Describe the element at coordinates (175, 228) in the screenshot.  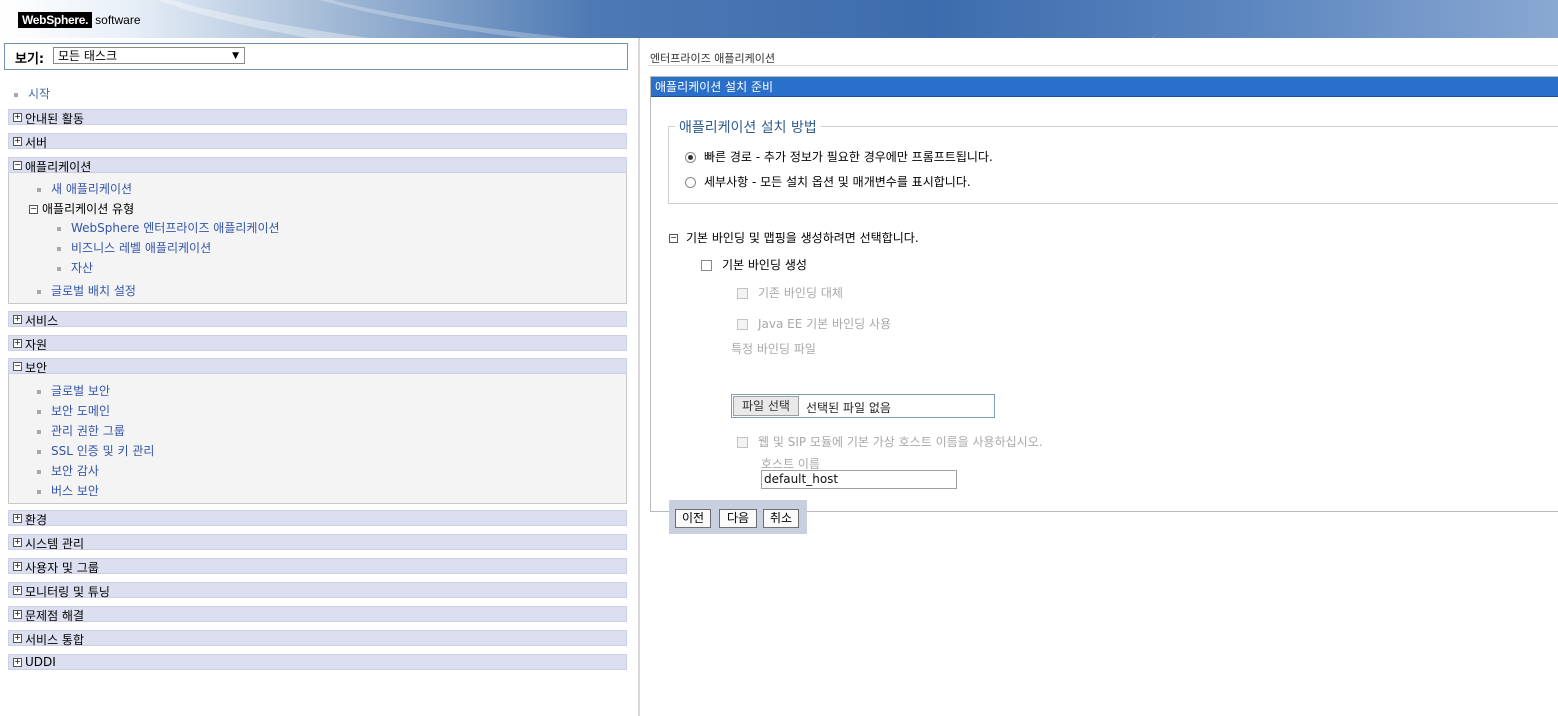
I see `nav-link-label: WebSphere 엔터프라이즈 애플리케이션` at that location.